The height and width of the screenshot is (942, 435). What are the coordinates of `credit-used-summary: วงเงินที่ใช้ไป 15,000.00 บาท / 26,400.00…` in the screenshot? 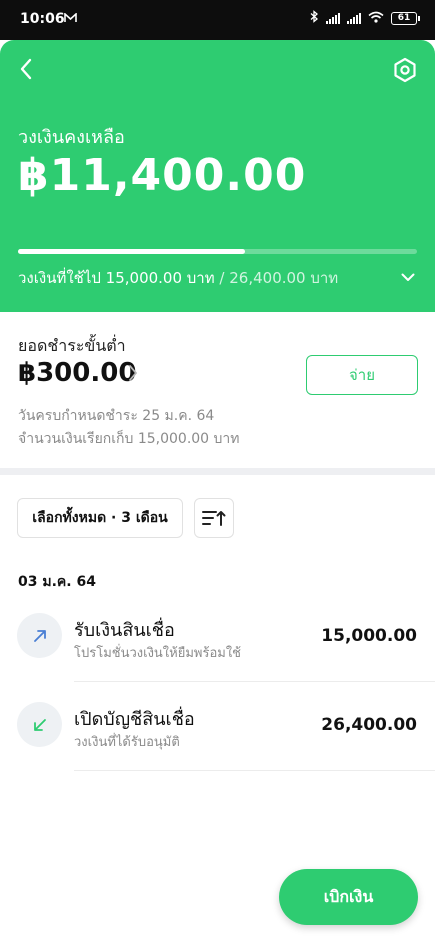 It's located at (178, 278).